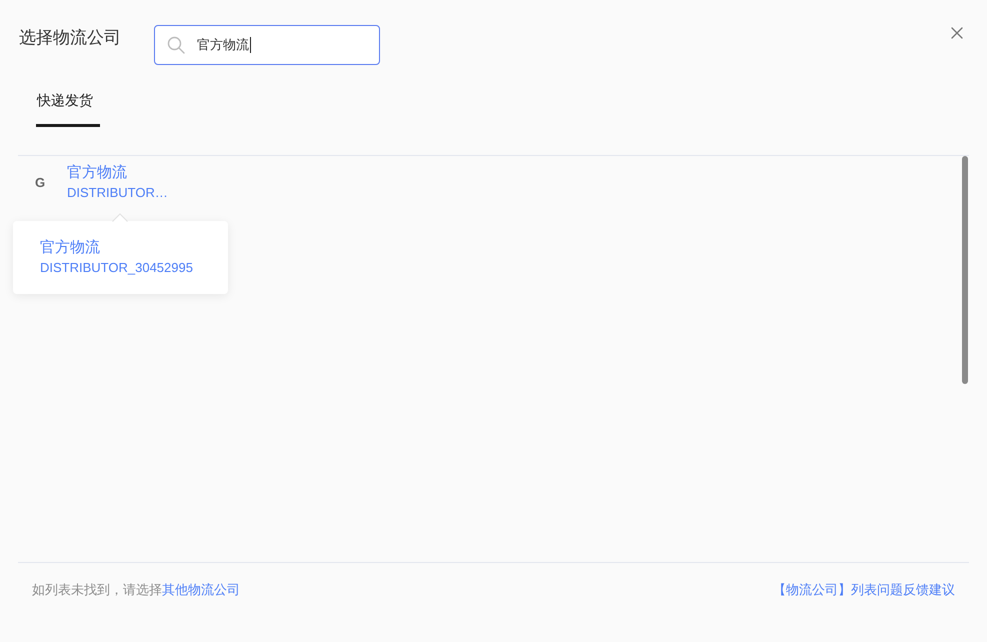  What do you see at coordinates (267, 45) in the screenshot?
I see `search-field: 官方物流` at bounding box center [267, 45].